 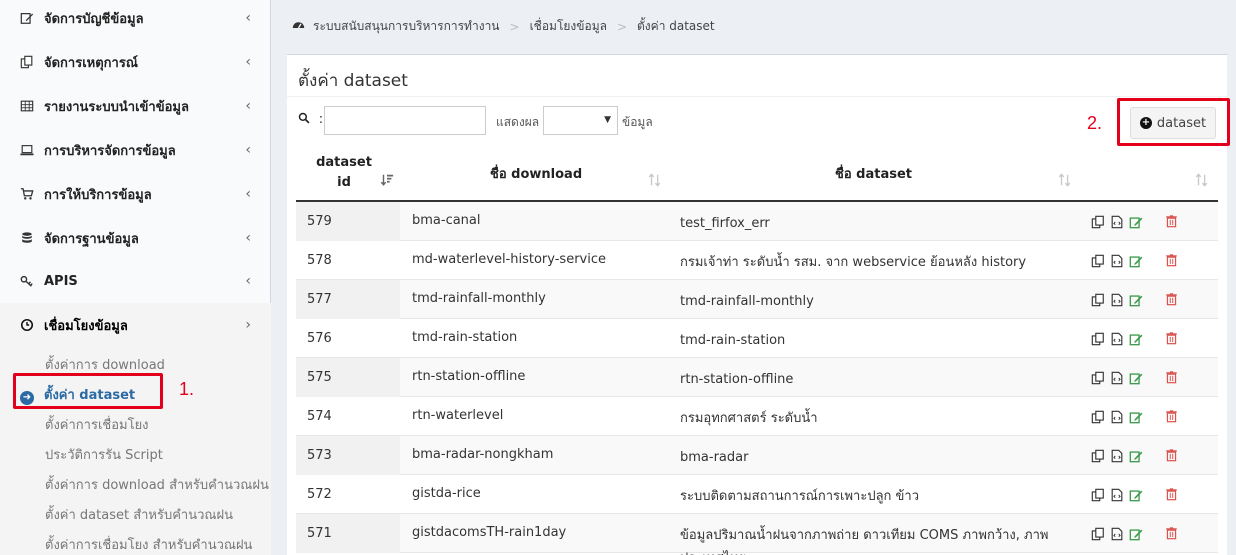 I want to click on sidebar-item-database: จัดการฐานข้อมูล ‹, so click(x=135, y=238).